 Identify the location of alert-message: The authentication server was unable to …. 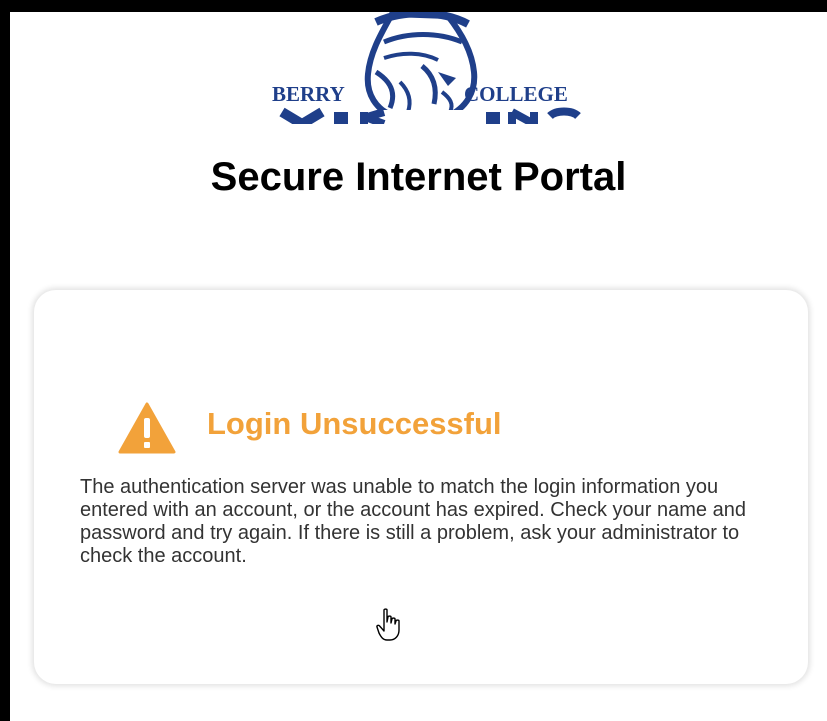
(413, 521).